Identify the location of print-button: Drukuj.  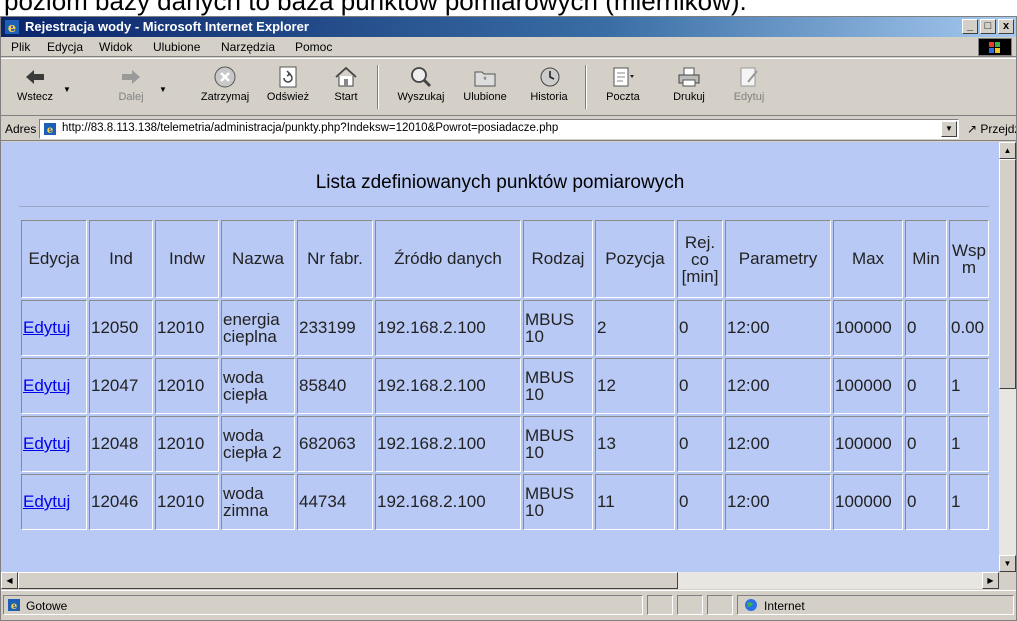
(689, 88).